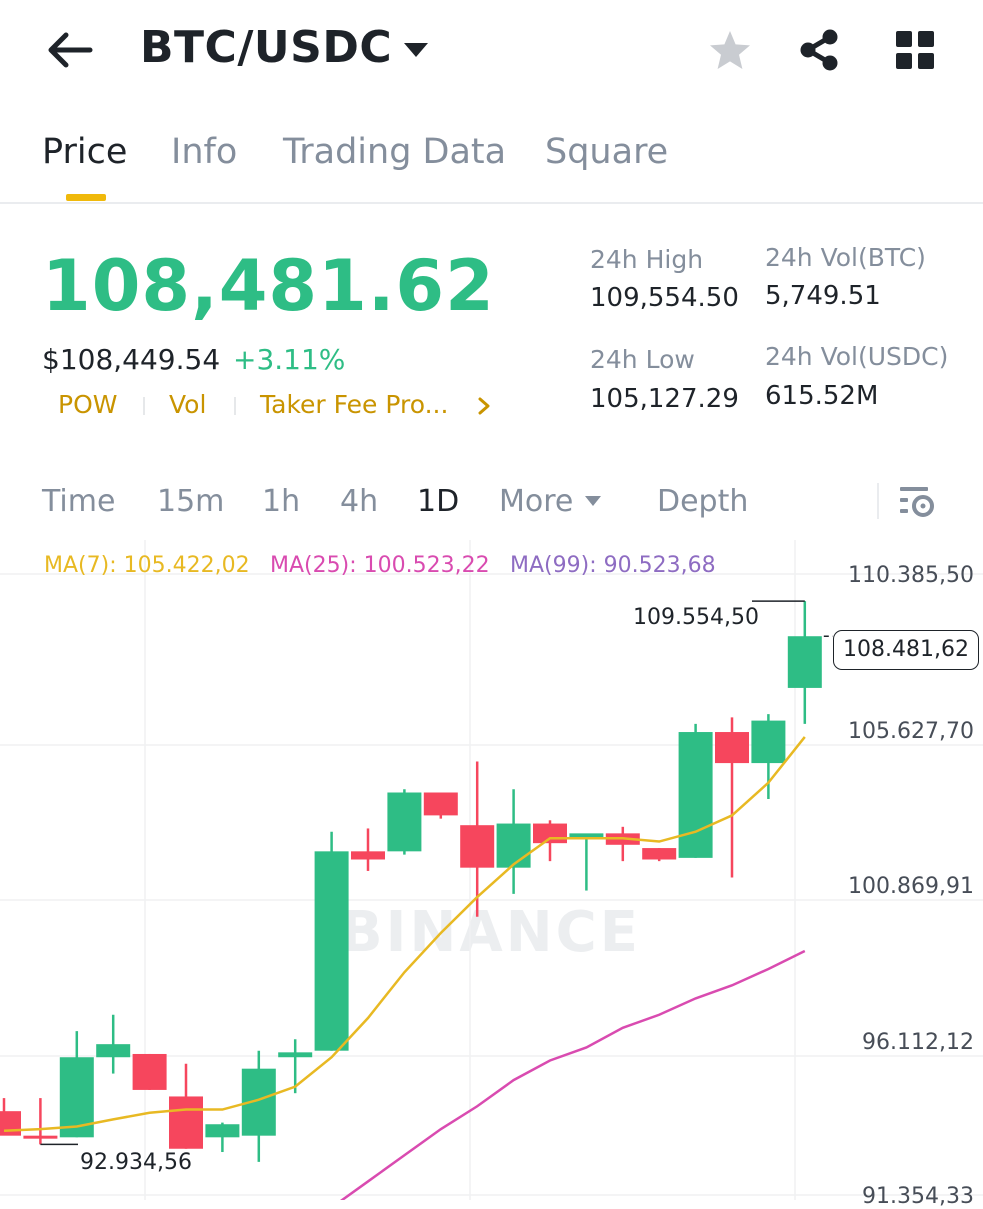  What do you see at coordinates (822, 396) in the screenshot?
I see `vol-usdc-value: 615.52M` at bounding box center [822, 396].